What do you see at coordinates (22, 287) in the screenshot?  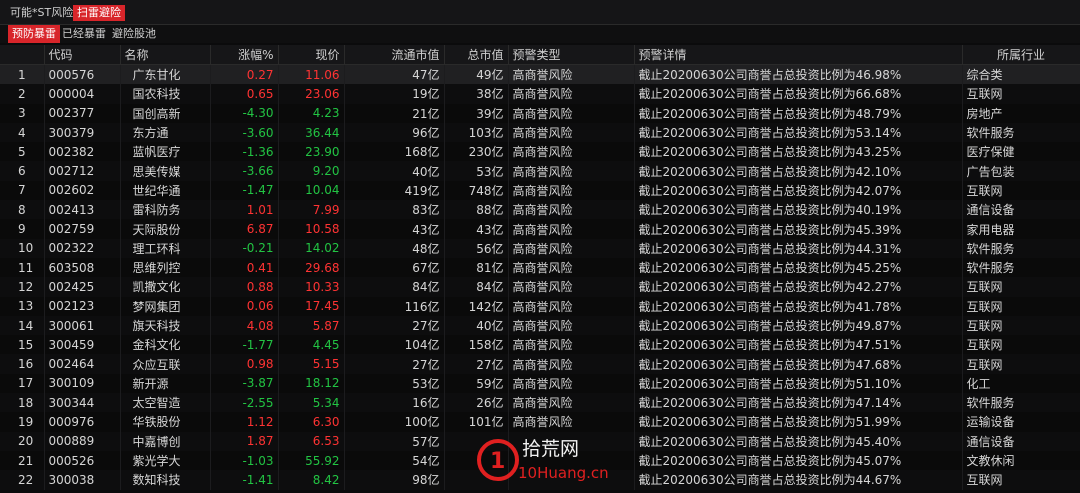 I see `row-index-cell: 12` at bounding box center [22, 287].